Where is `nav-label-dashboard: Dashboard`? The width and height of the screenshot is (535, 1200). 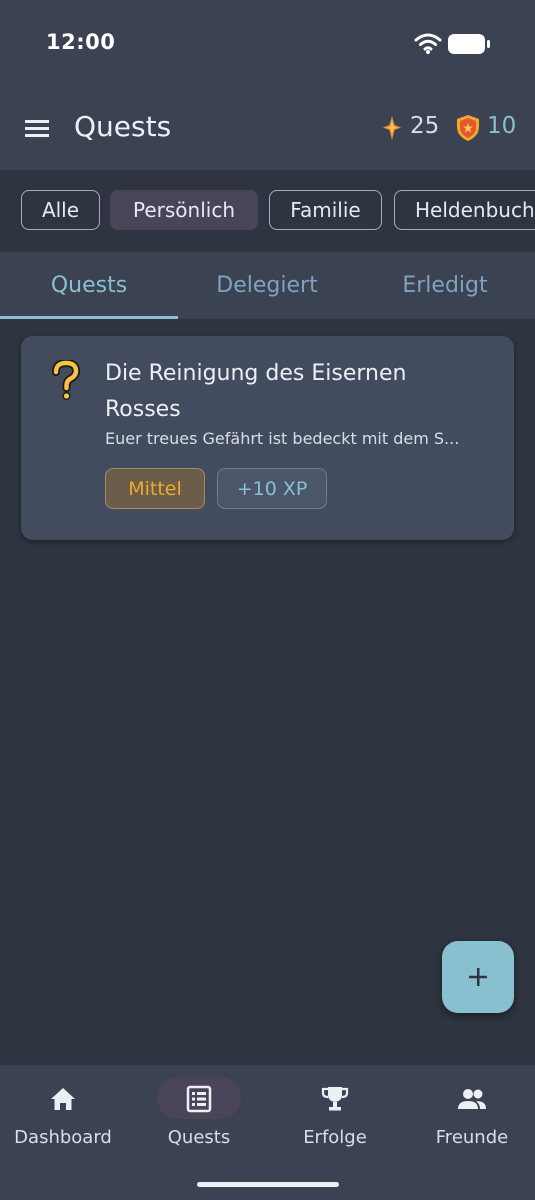
nav-label-dashboard: Dashboard is located at coordinates (63, 1137).